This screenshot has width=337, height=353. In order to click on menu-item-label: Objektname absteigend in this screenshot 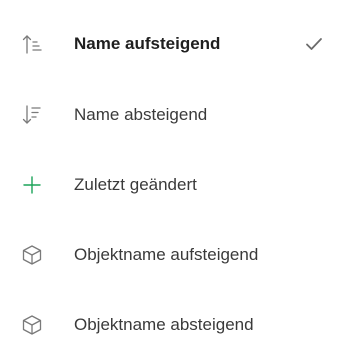, I will do `click(164, 324)`.